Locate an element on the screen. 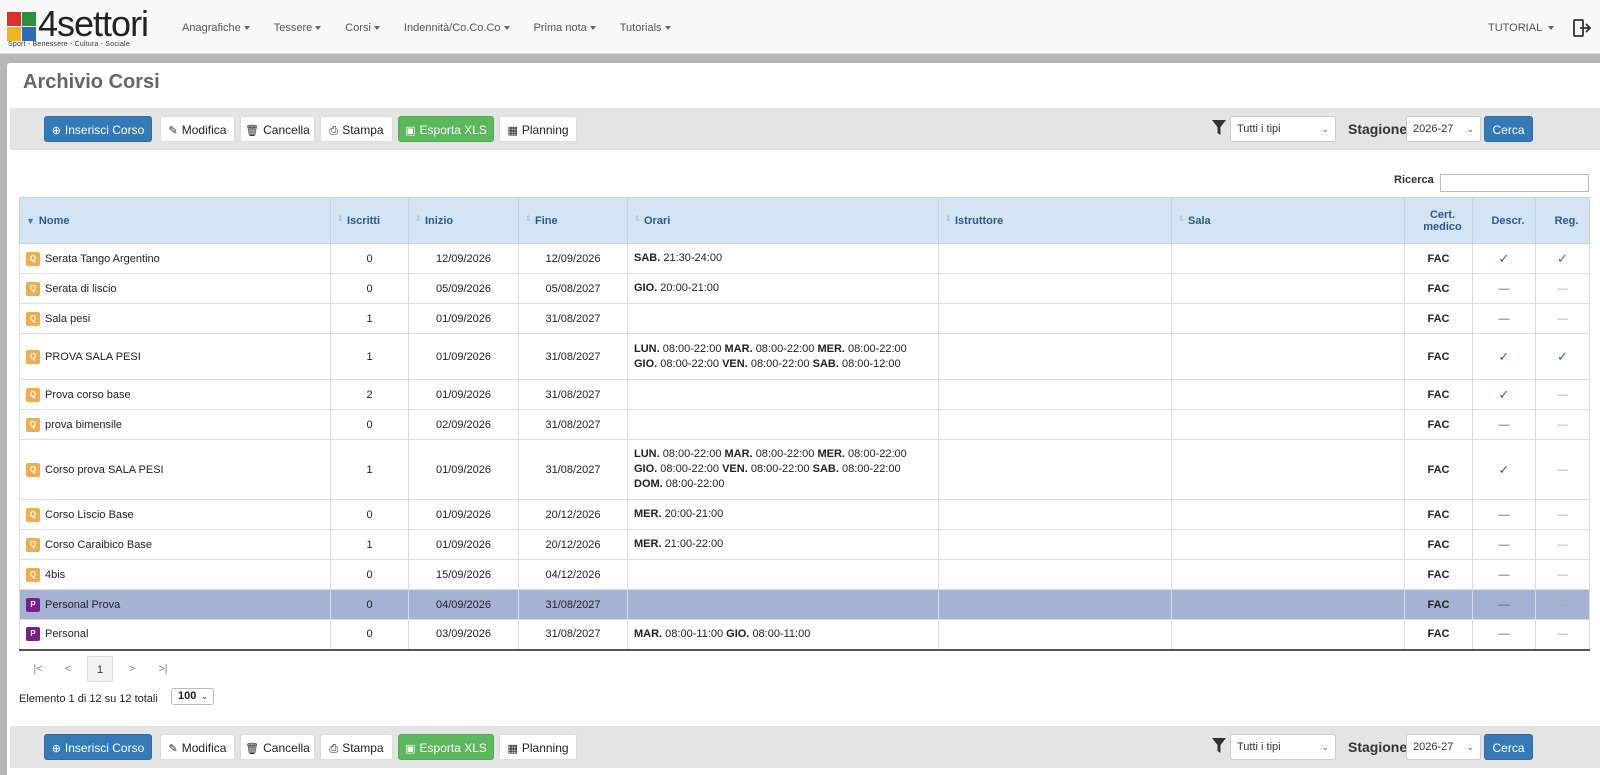 The width and height of the screenshot is (1600, 775). column-label: Nome is located at coordinates (54, 220).